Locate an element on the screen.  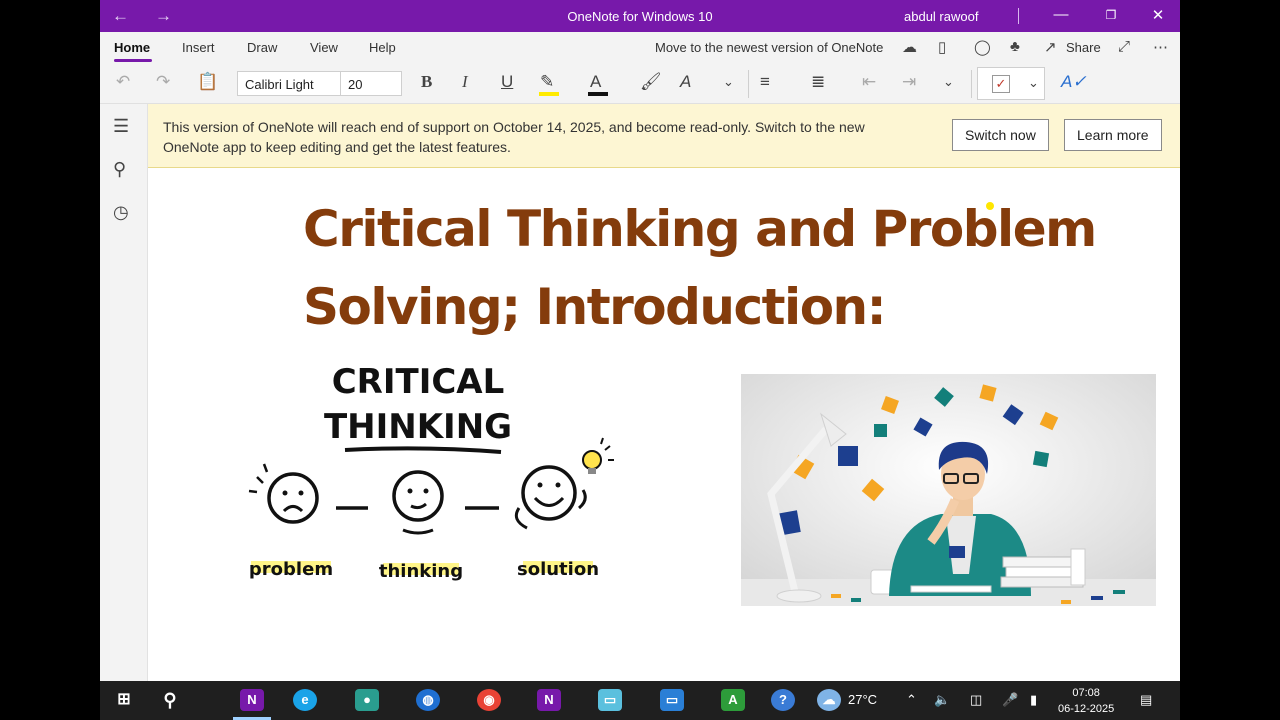
sync-status-icon: ☁ is located at coordinates (909, 47).